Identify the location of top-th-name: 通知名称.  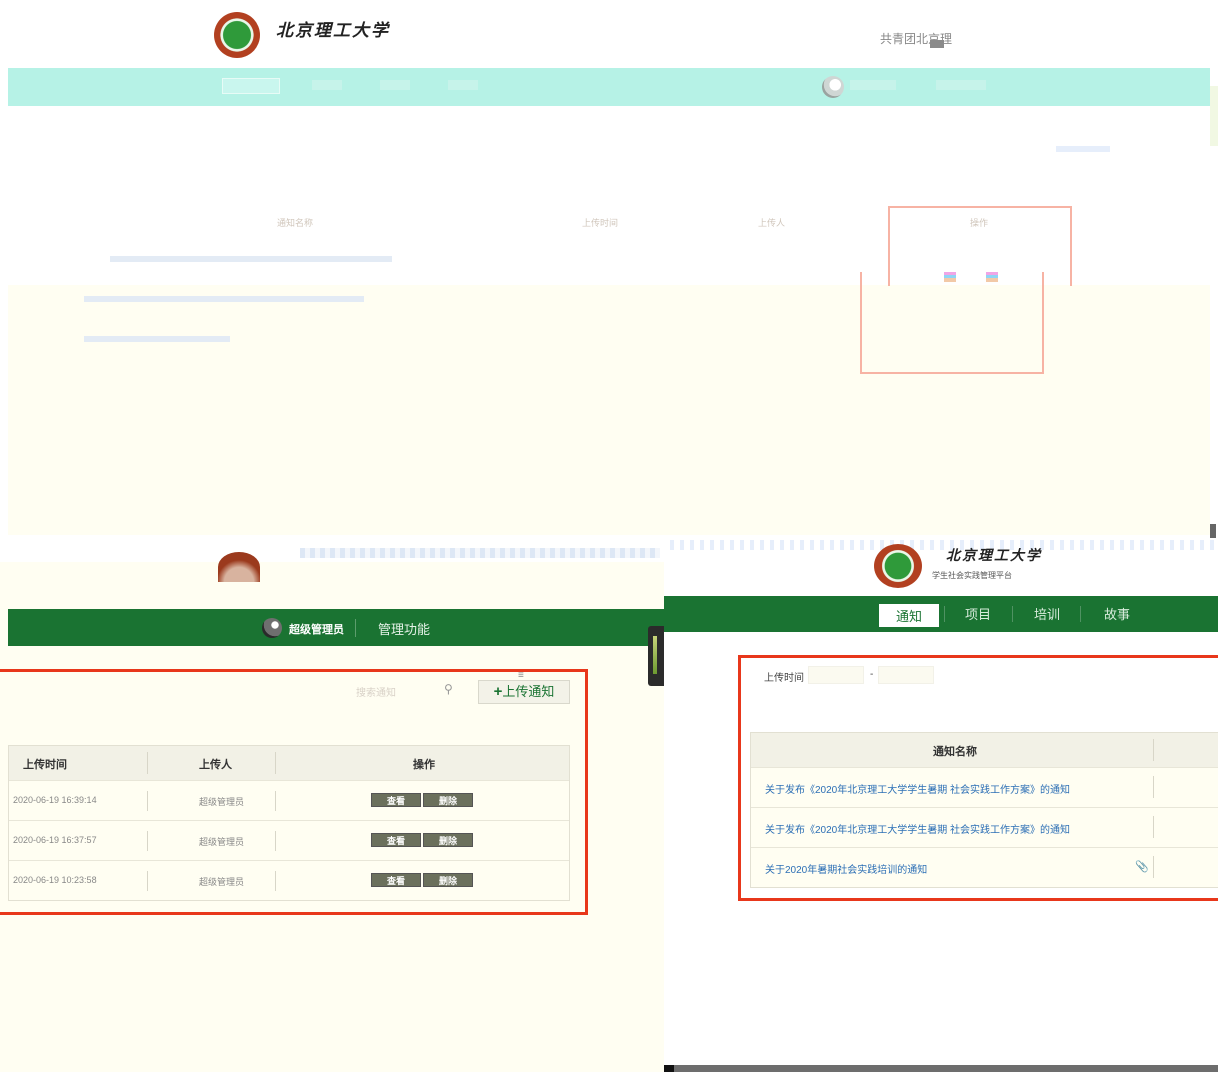
(295, 223).